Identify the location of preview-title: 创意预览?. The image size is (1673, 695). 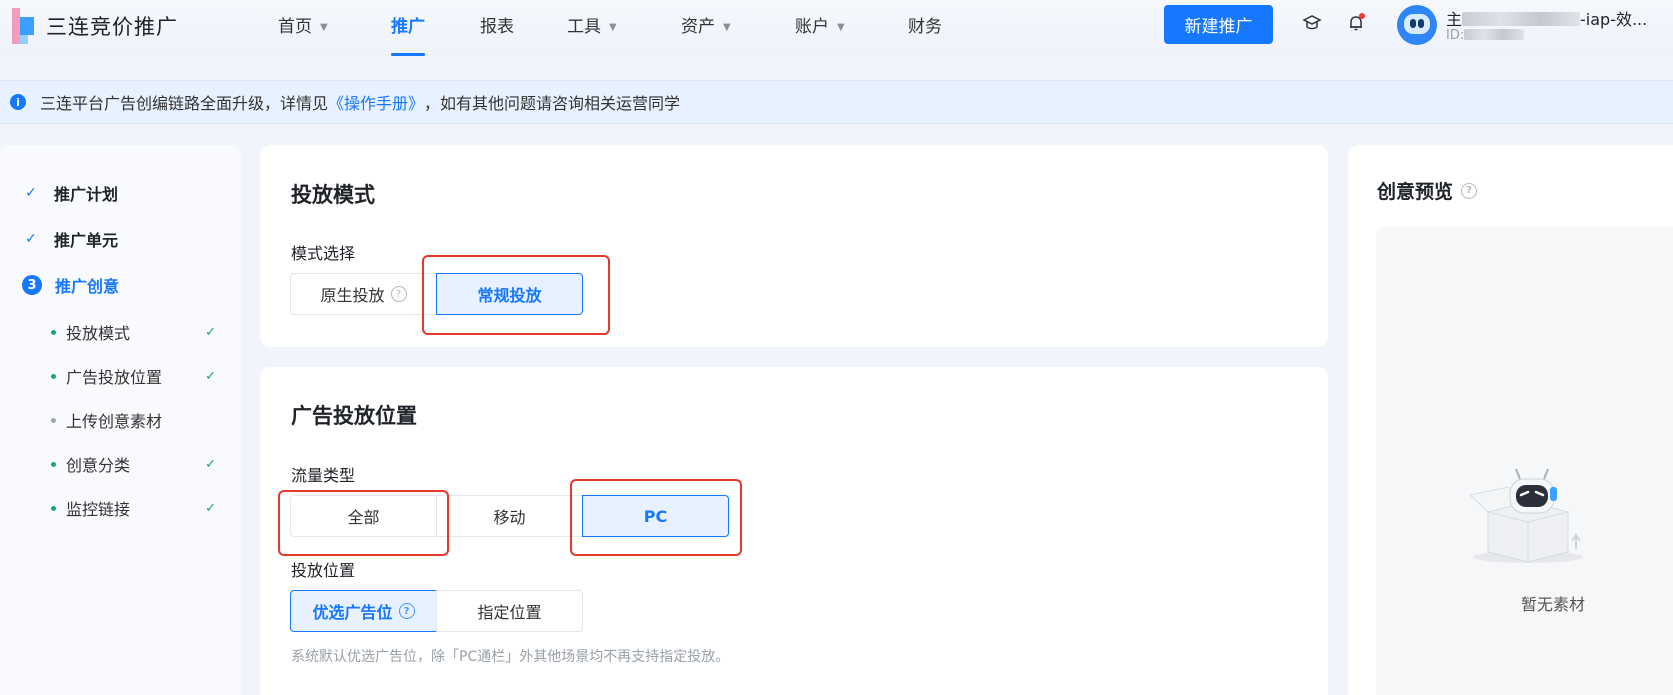
(1427, 190).